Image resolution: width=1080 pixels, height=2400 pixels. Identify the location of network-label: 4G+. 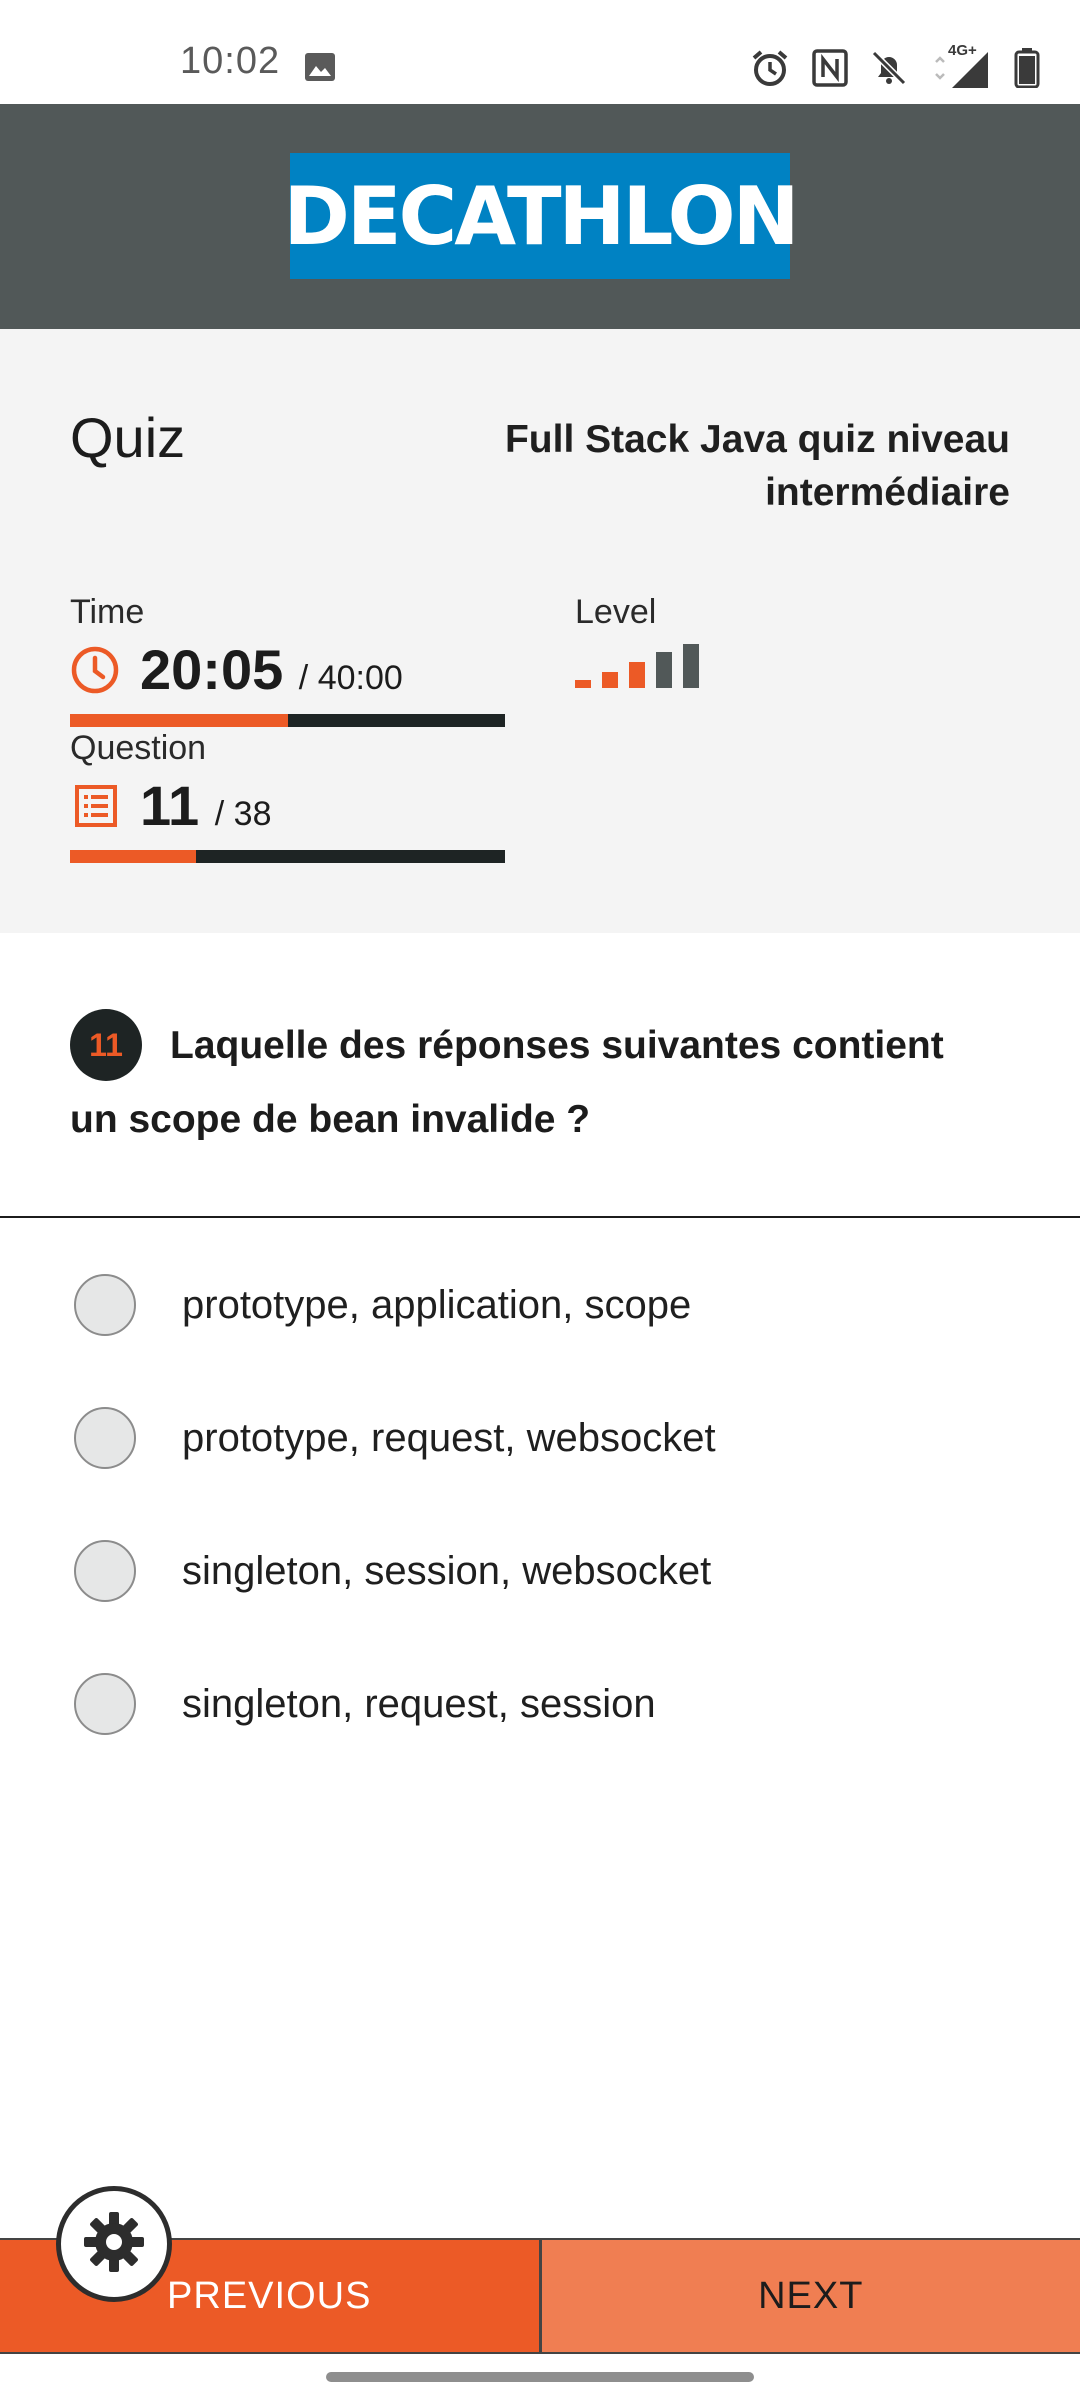
(962, 50).